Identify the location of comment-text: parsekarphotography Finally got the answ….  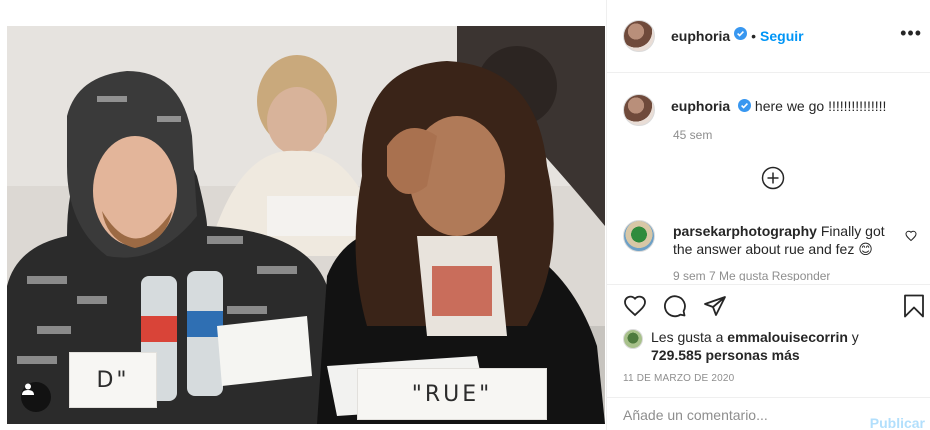
(789, 240).